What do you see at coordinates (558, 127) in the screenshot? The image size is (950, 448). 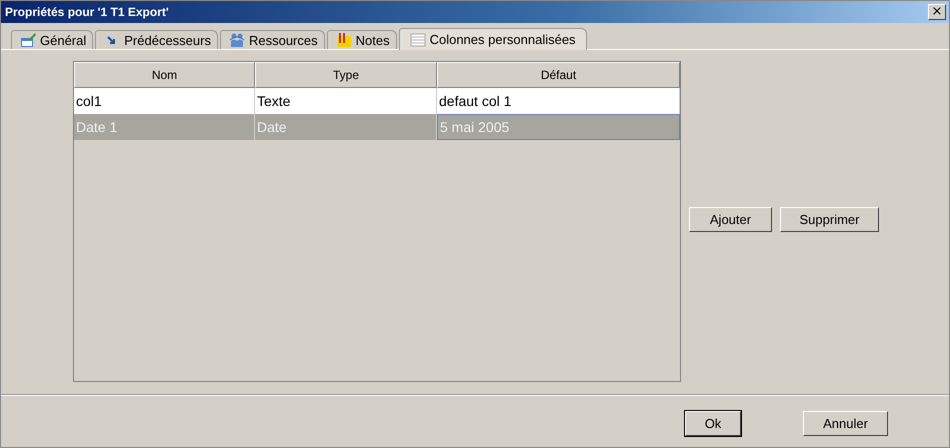 I see `table-cell: 5 mai 2005` at bounding box center [558, 127].